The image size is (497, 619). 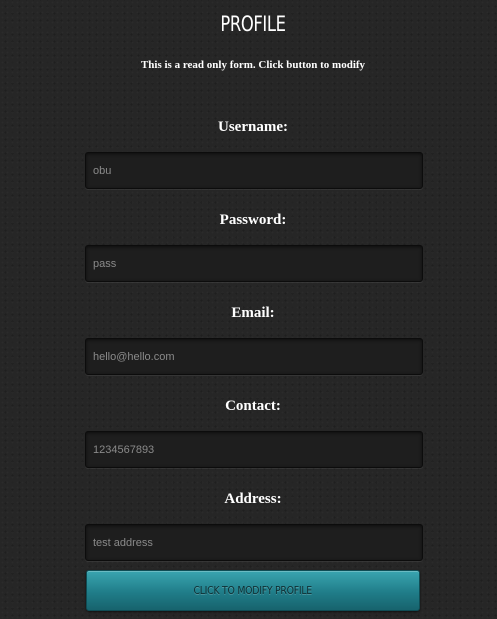 I want to click on modify-profile-button: CLICK TO MODIFY PROFILE, so click(x=253, y=590).